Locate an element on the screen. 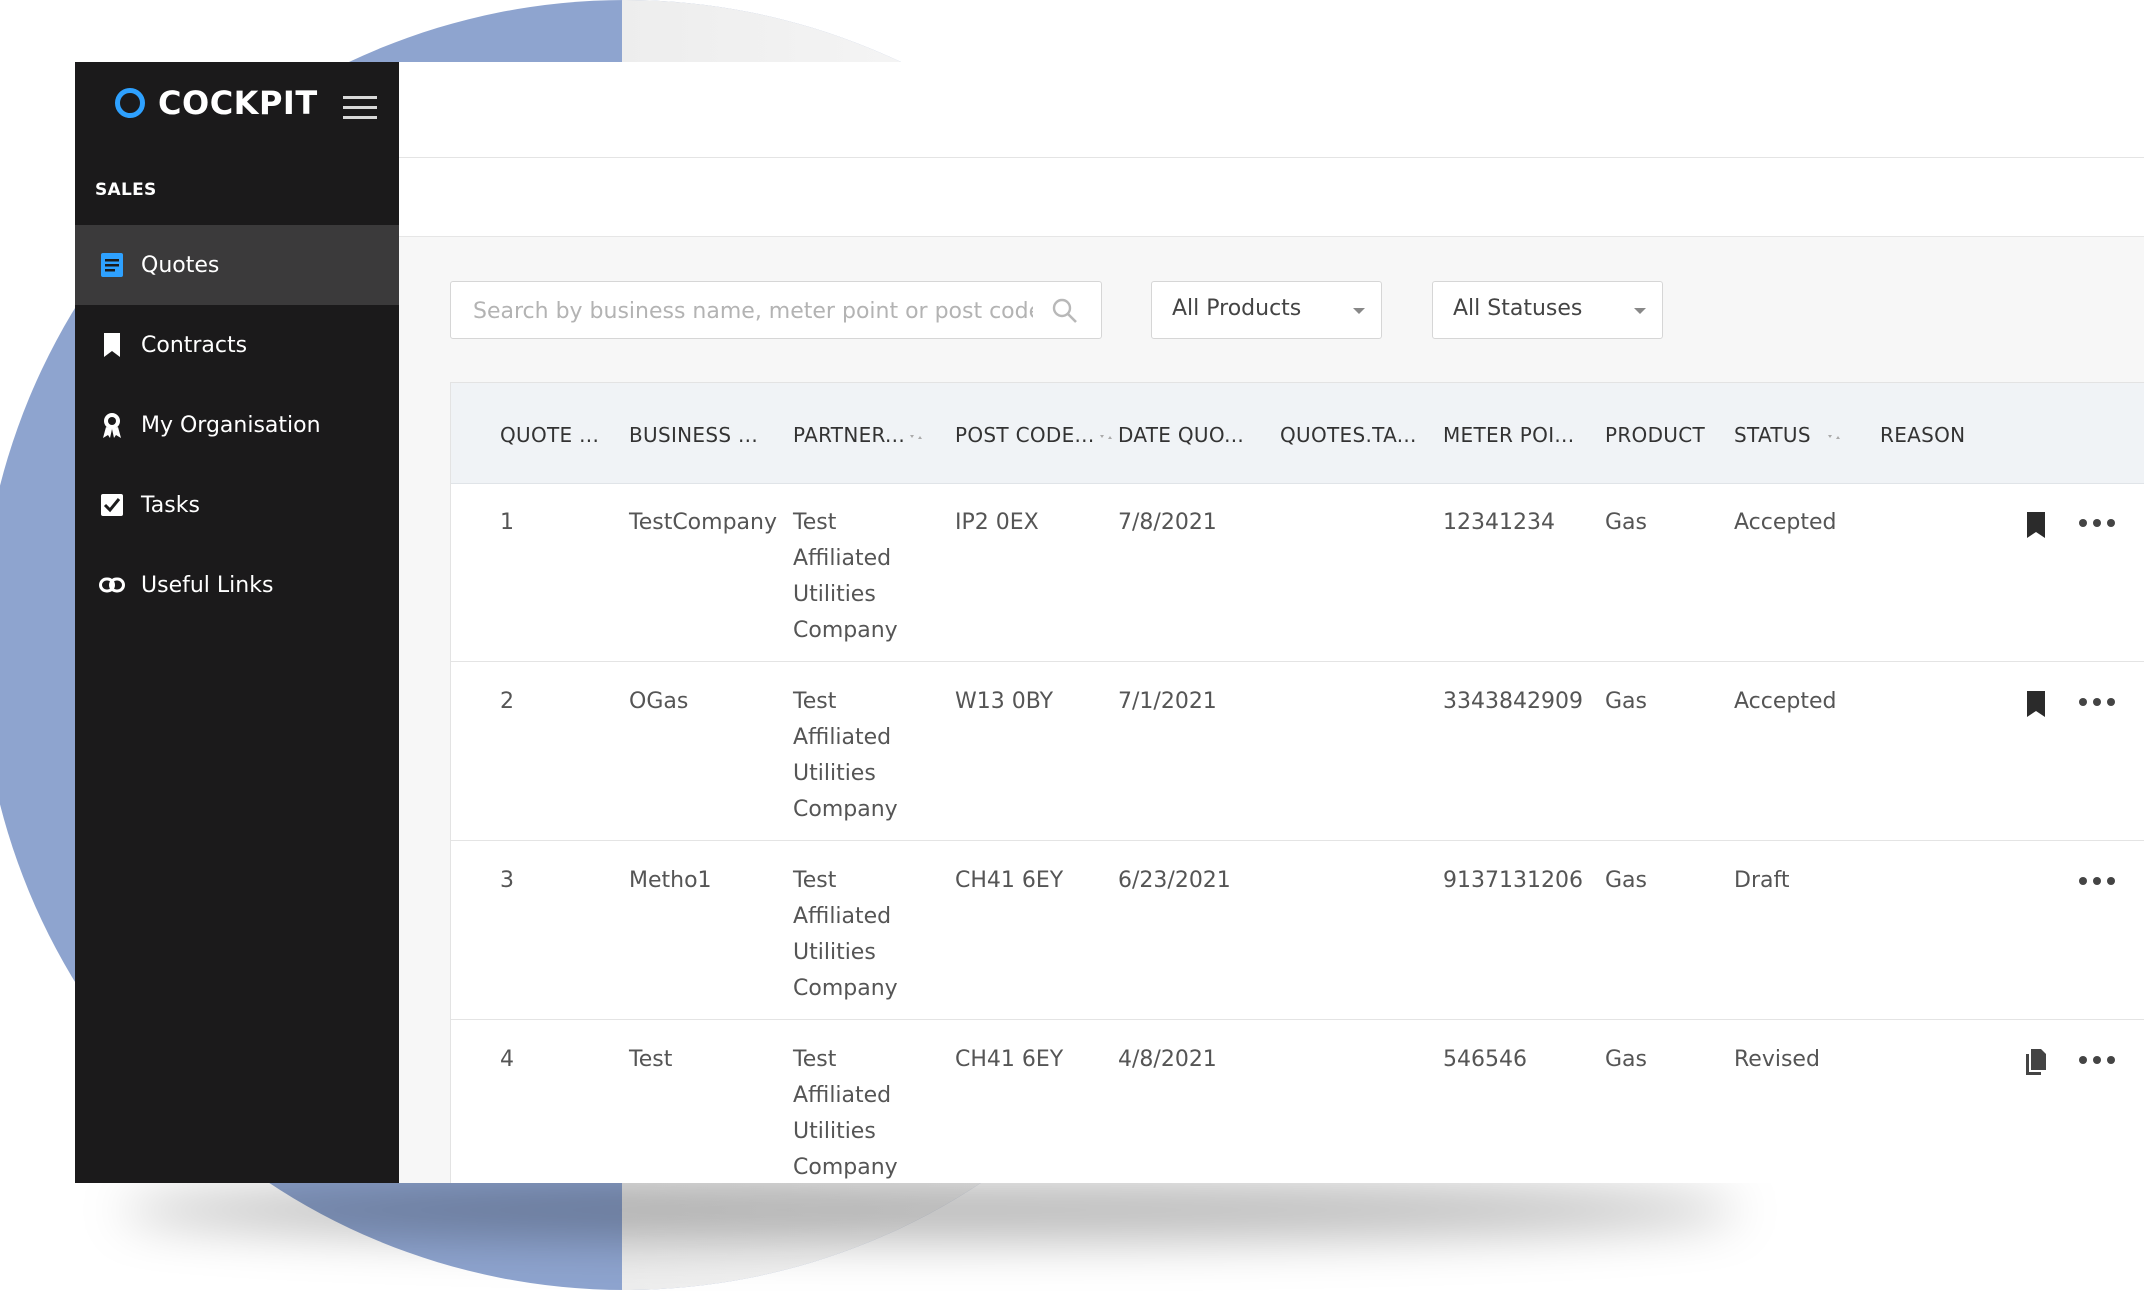 The height and width of the screenshot is (1291, 2144). sidebar-item-contracts: Contracts is located at coordinates (237, 345).